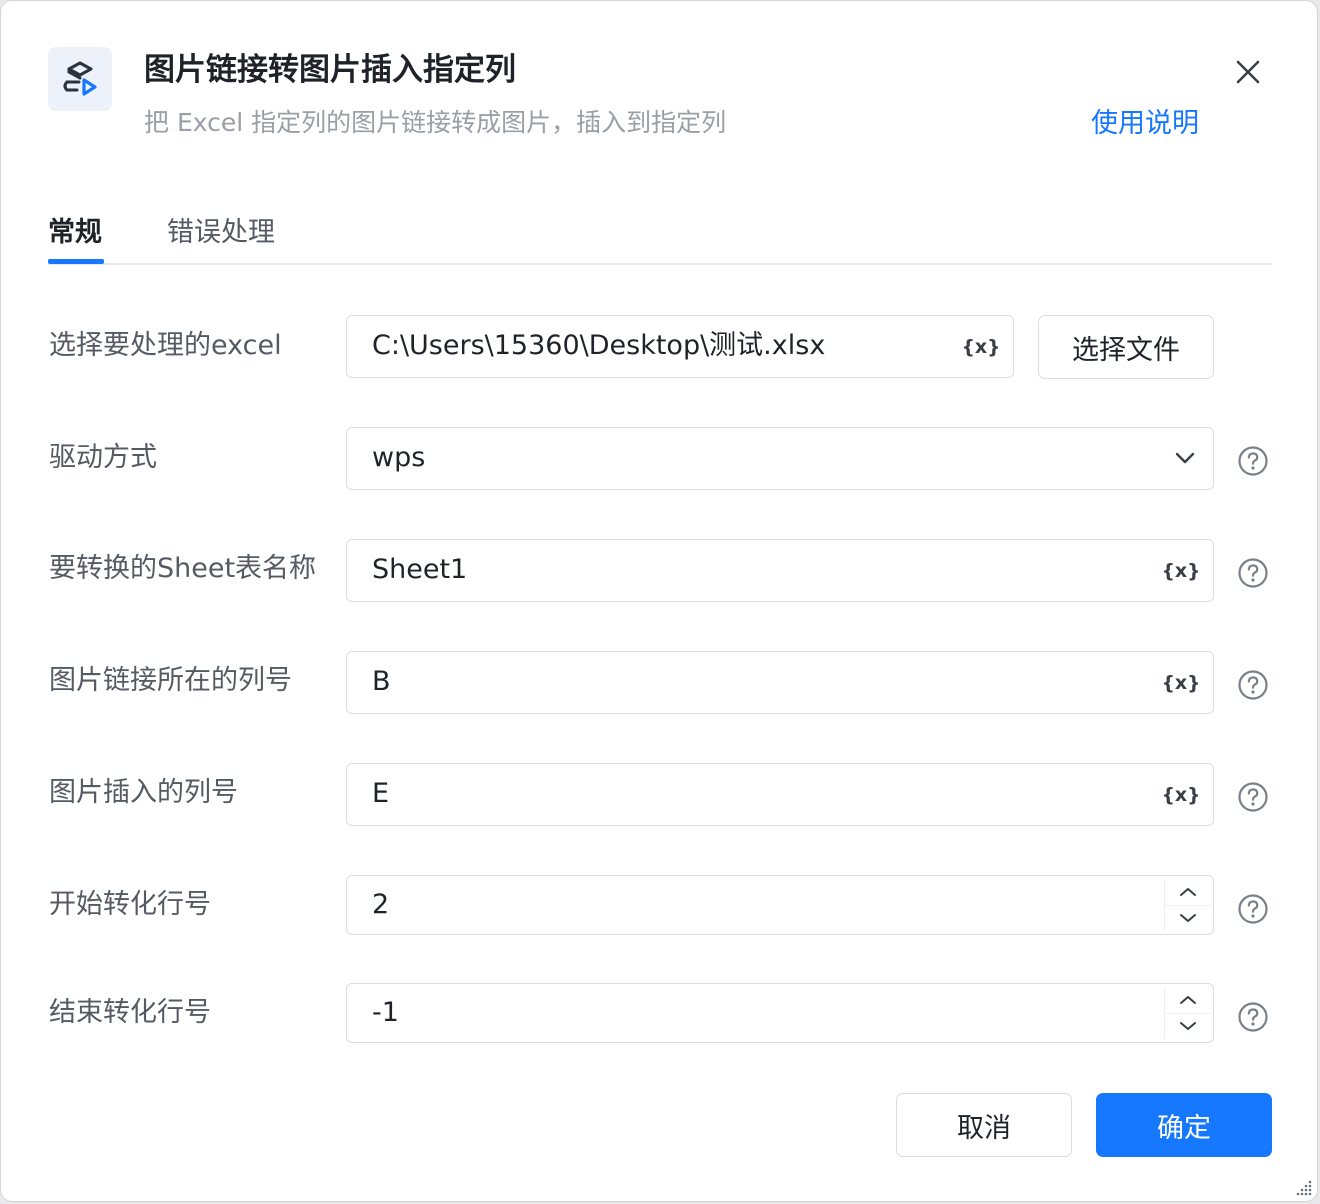 The image size is (1320, 1204). What do you see at coordinates (143, 792) in the screenshot?
I see `insert-column-label: 图片插入的列号` at bounding box center [143, 792].